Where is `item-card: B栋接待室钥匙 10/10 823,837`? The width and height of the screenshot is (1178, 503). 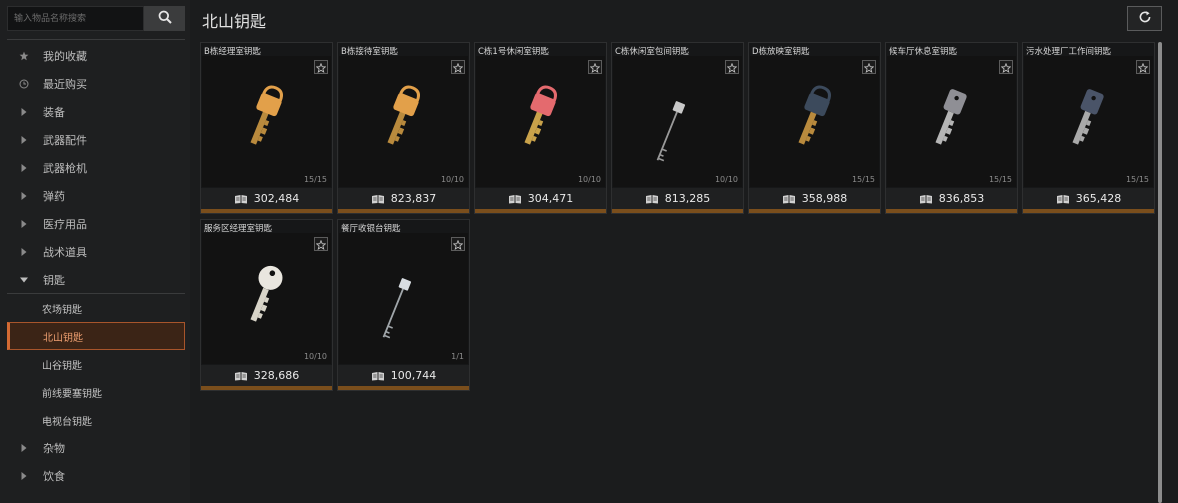
item-card: B栋接待室钥匙 10/10 823,837 is located at coordinates (403, 128).